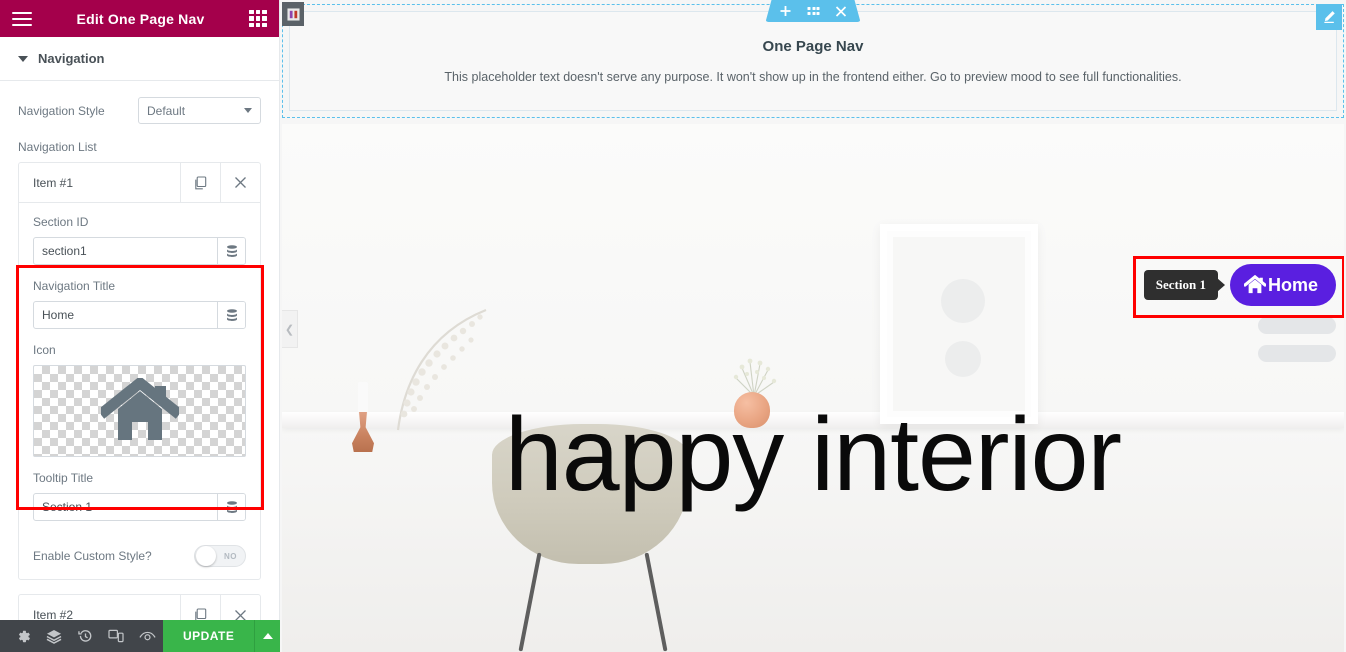 The height and width of the screenshot is (652, 1346). What do you see at coordinates (71, 58) in the screenshot?
I see `section-label: Navigation` at bounding box center [71, 58].